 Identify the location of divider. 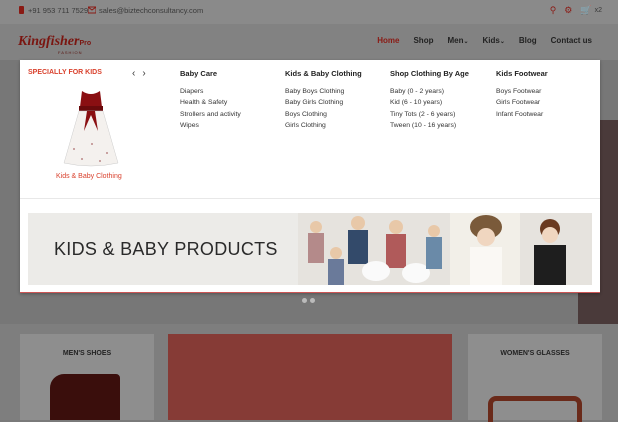
(310, 198).